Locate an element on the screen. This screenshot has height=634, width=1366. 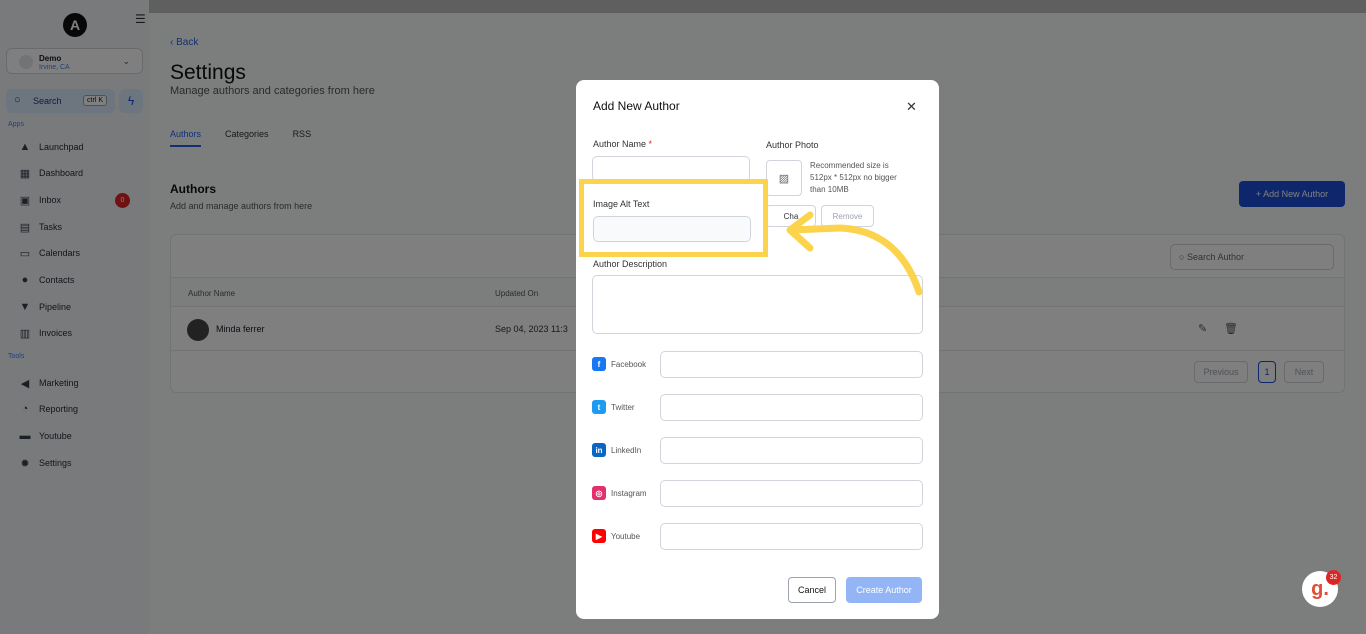
modal-title: Add New Author is located at coordinates (636, 106).